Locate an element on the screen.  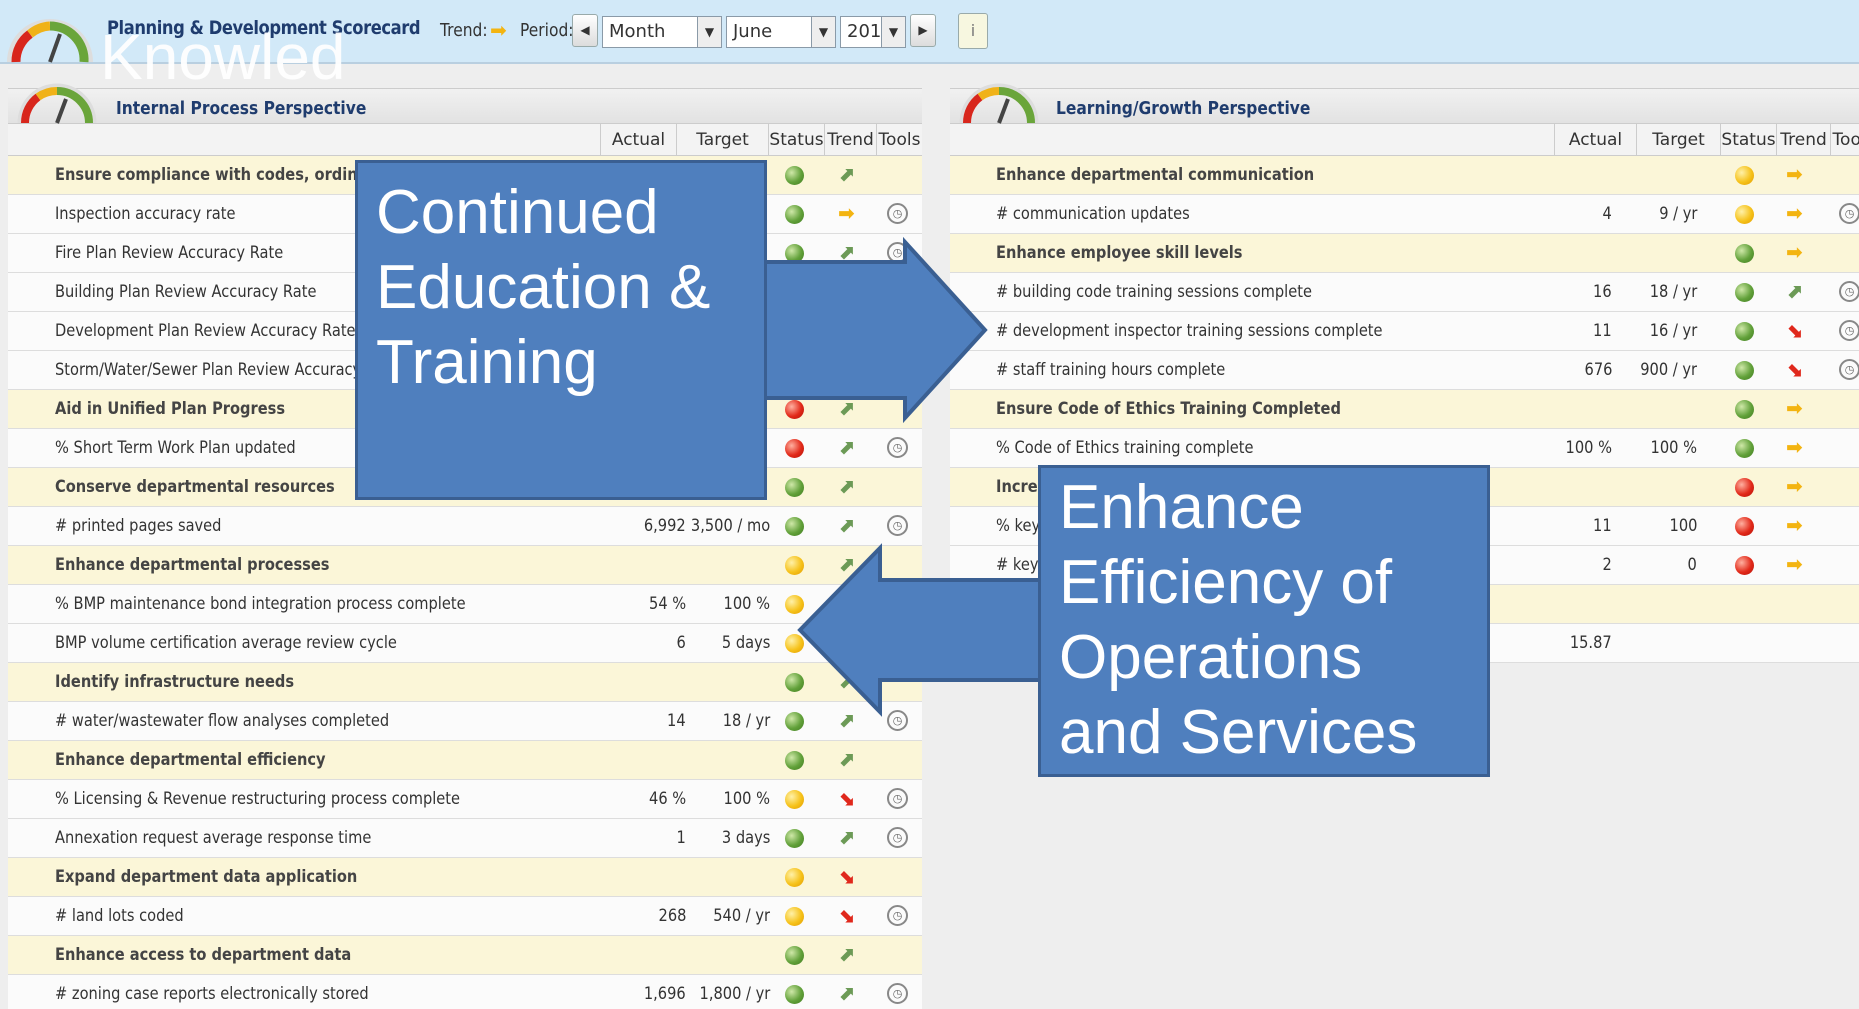
callout-education: Continued Education & Training is located at coordinates (561, 330).